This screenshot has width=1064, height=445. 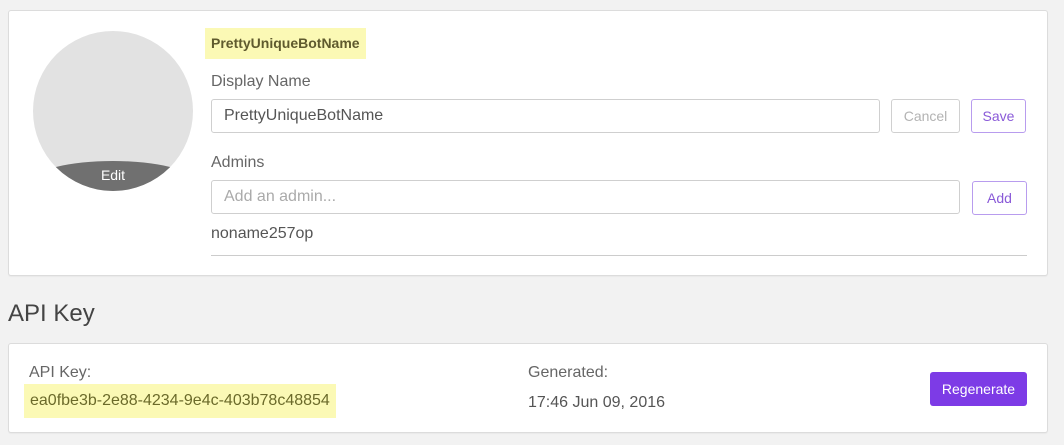 What do you see at coordinates (568, 372) in the screenshot?
I see `generated-label: Generated:` at bounding box center [568, 372].